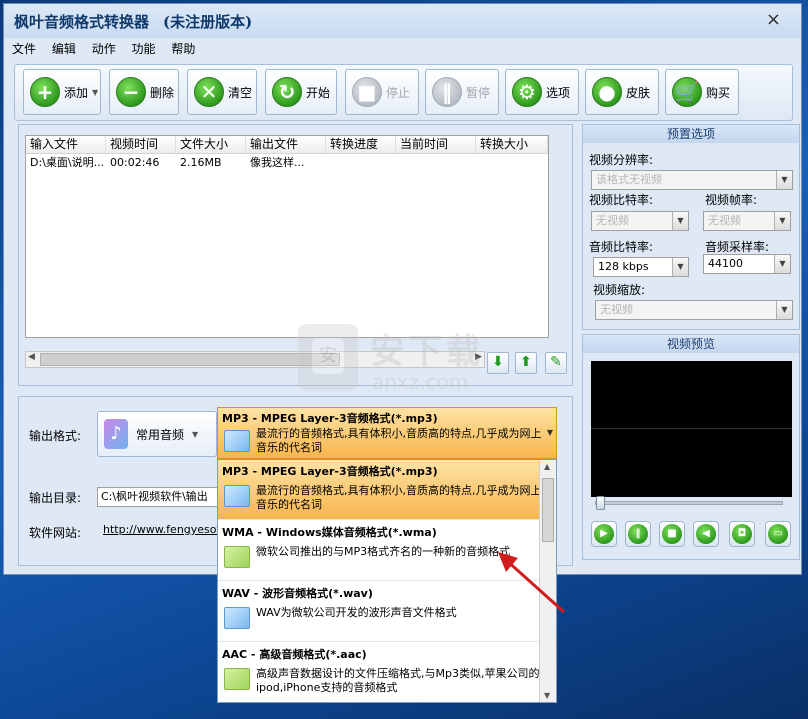 The width and height of the screenshot is (808, 719). Describe the element at coordinates (687, 92) in the screenshot. I see `cart-icon: 🛒` at that location.